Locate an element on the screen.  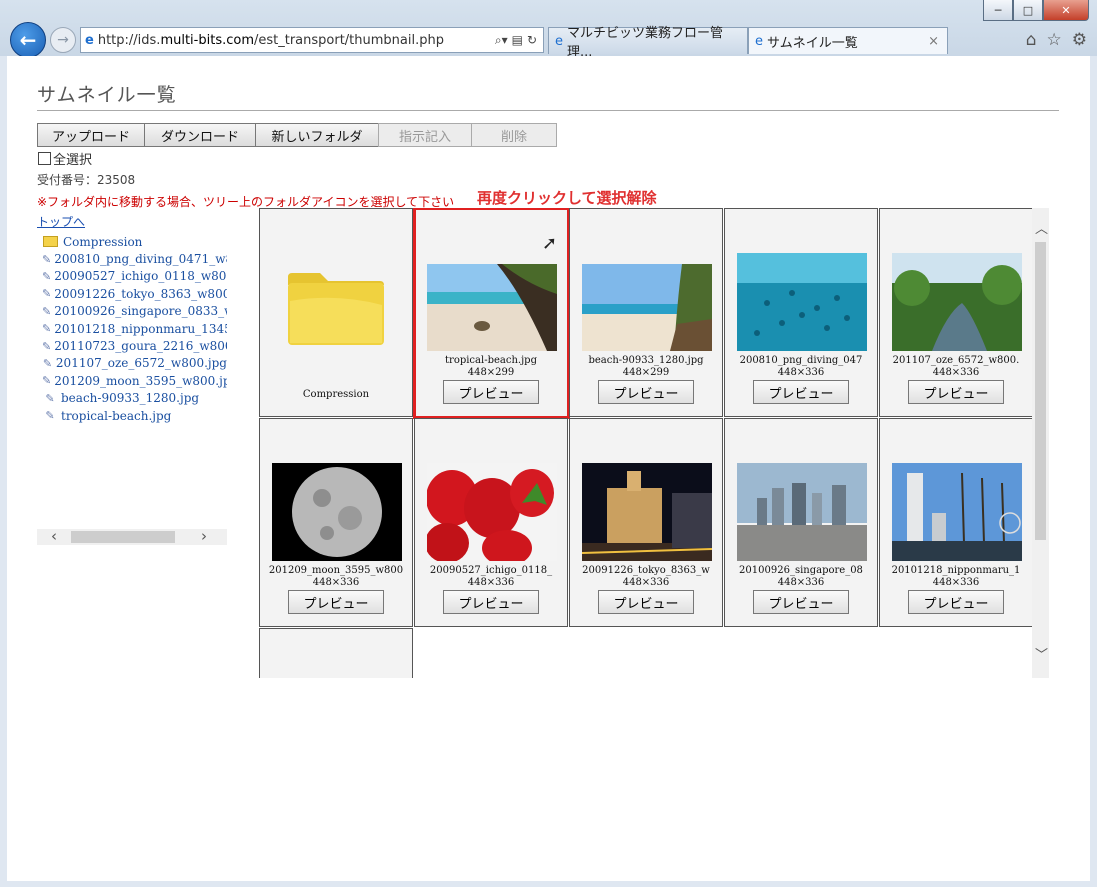
forward-button: → is located at coordinates (63, 40).